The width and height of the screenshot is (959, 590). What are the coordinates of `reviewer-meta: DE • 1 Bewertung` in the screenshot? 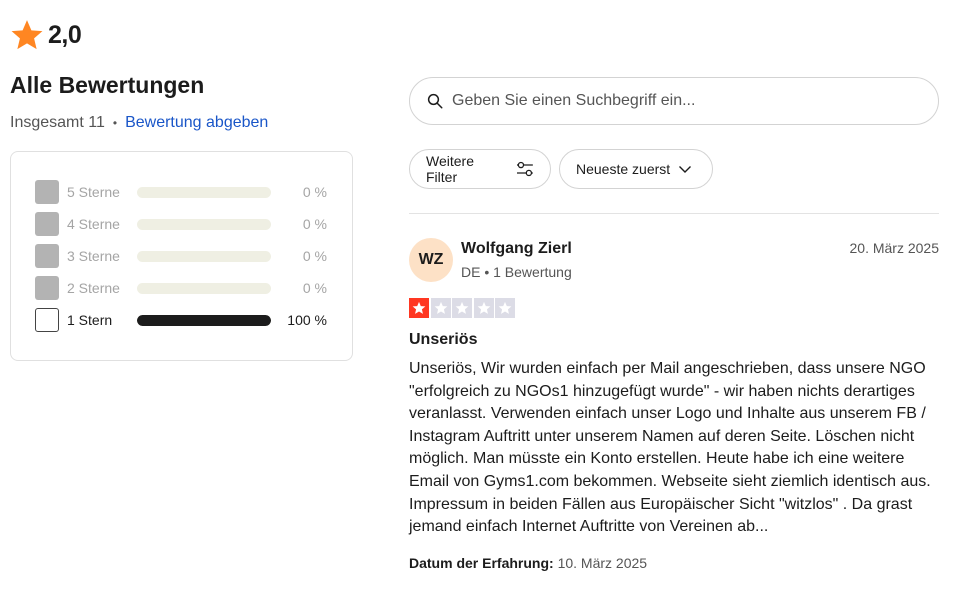 It's located at (516, 272).